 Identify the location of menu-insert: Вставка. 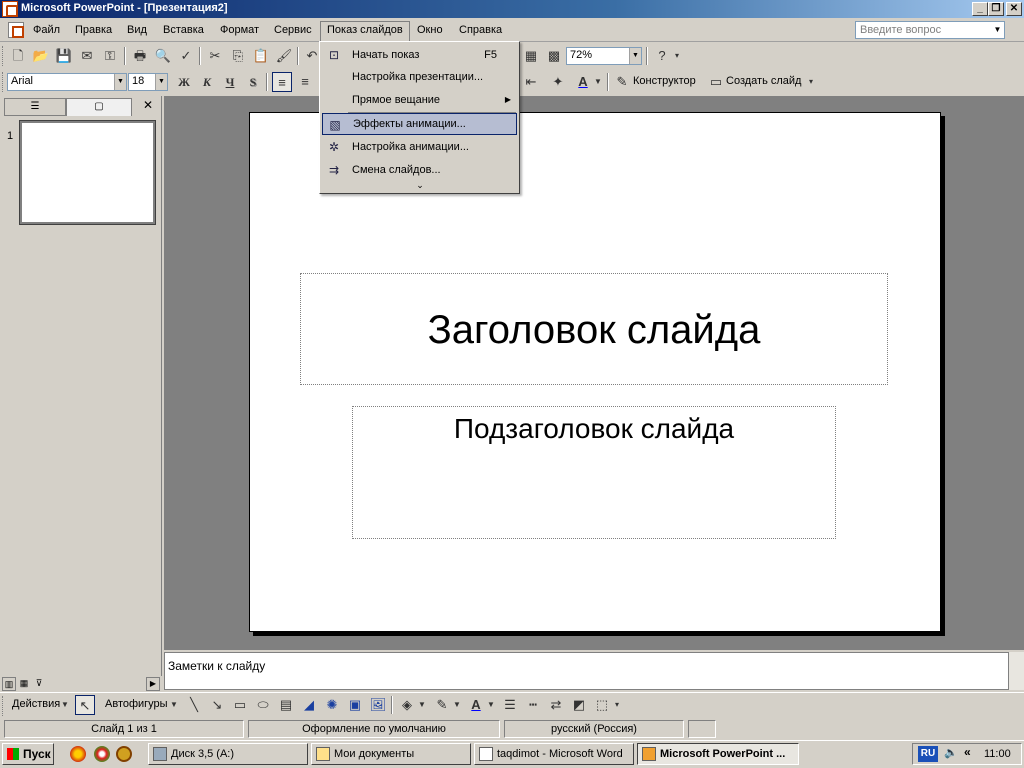
(183, 31).